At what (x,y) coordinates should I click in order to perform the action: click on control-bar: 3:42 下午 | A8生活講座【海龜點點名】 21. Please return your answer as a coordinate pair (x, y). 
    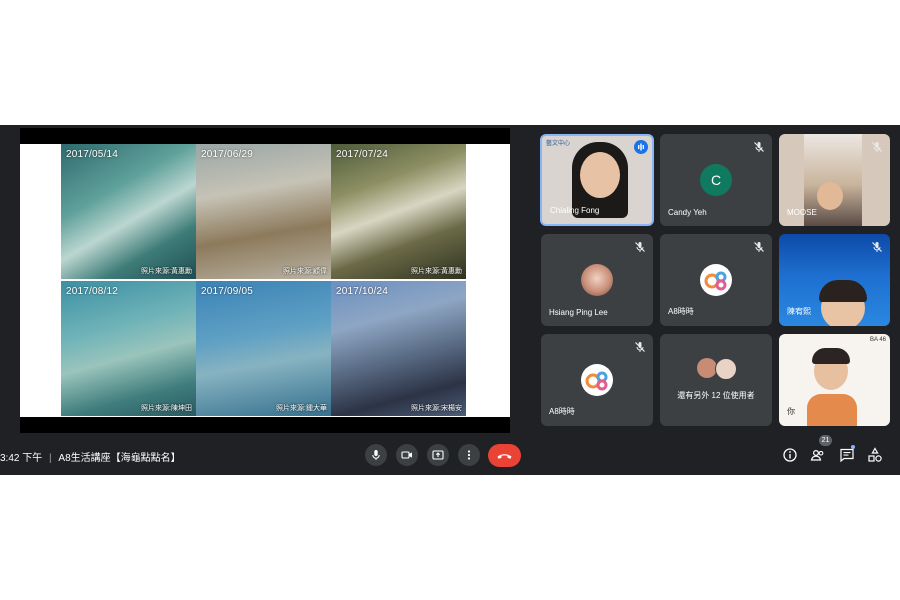
    Looking at the image, I should click on (450, 453).